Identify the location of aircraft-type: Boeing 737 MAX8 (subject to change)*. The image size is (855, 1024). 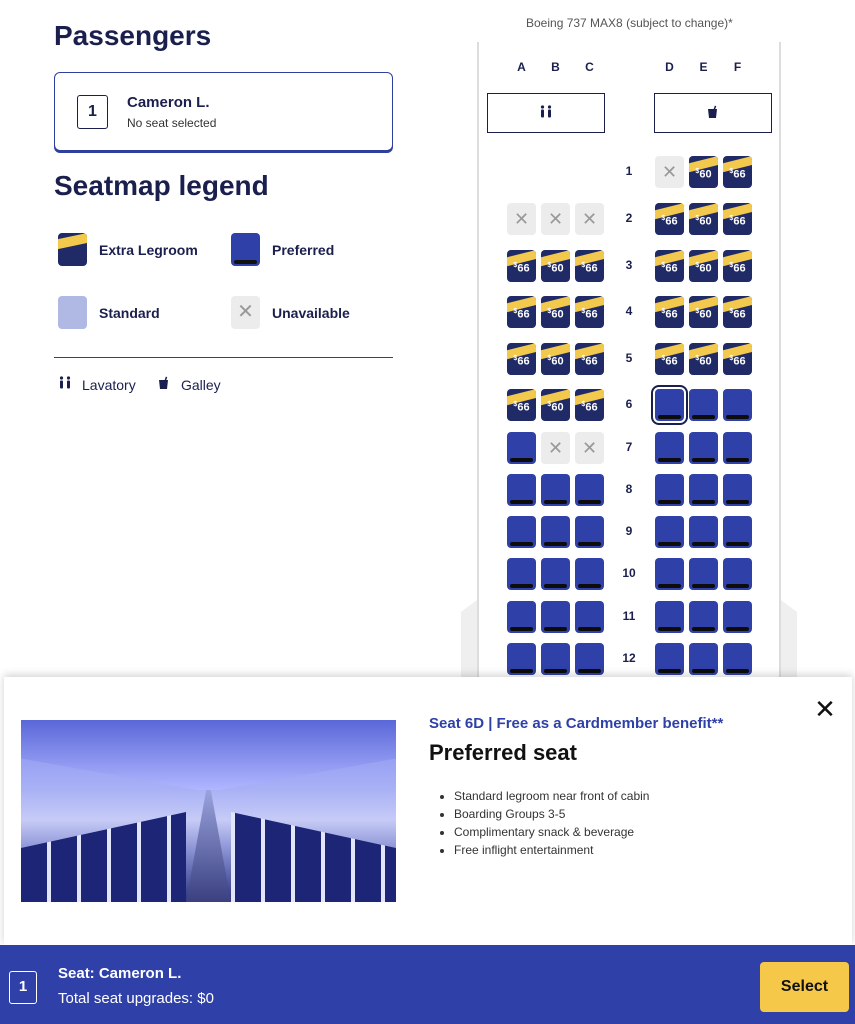
(629, 23).